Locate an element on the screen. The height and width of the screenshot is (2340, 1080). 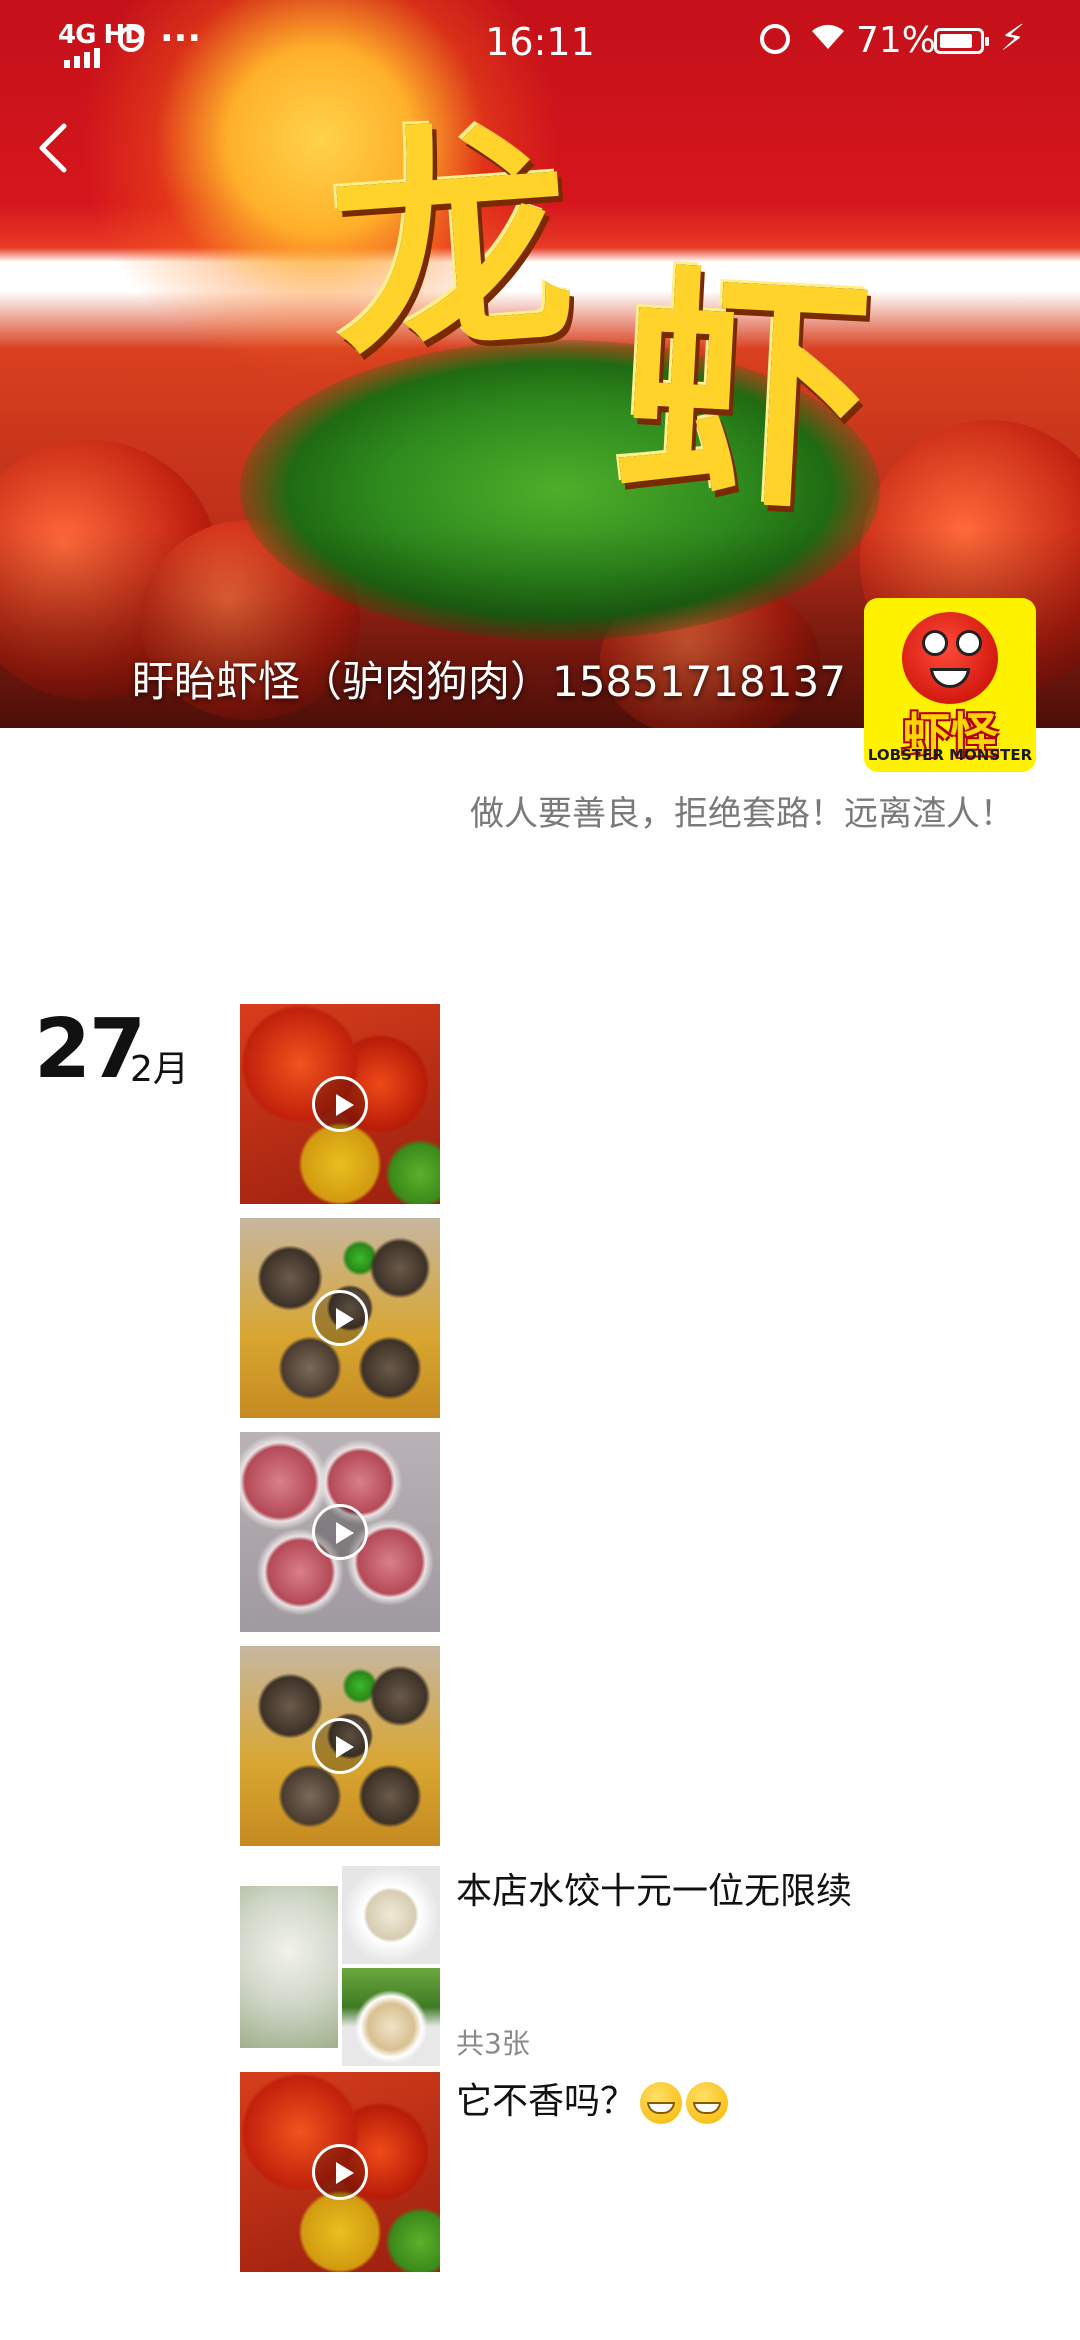
post-text: 本店水饺十元一位无限续 is located at coordinates (654, 1888).